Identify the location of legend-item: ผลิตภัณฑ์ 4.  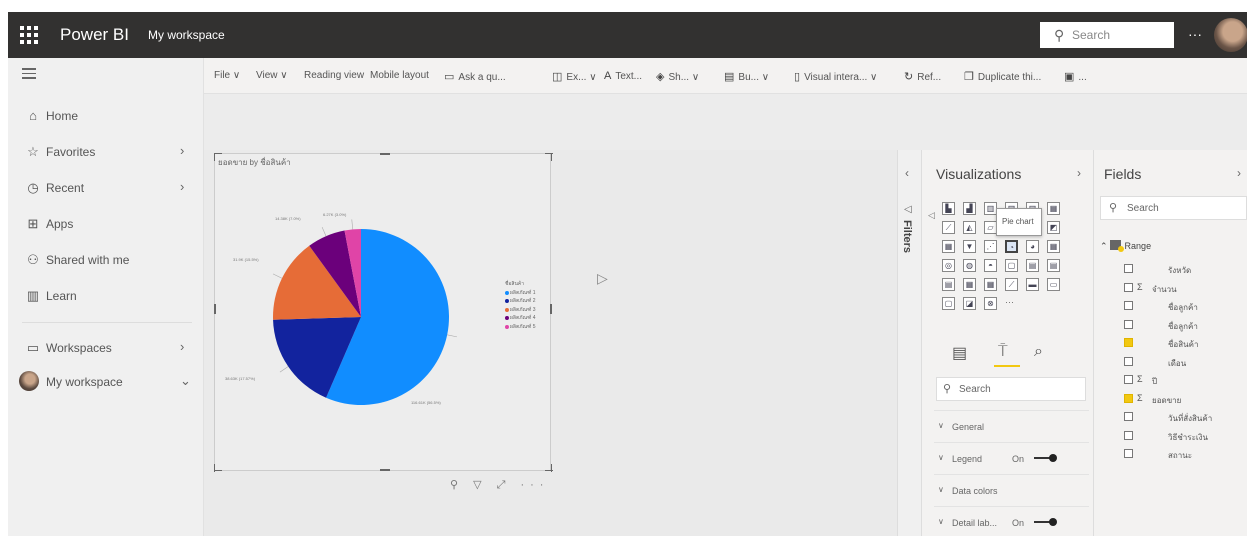
(520, 318).